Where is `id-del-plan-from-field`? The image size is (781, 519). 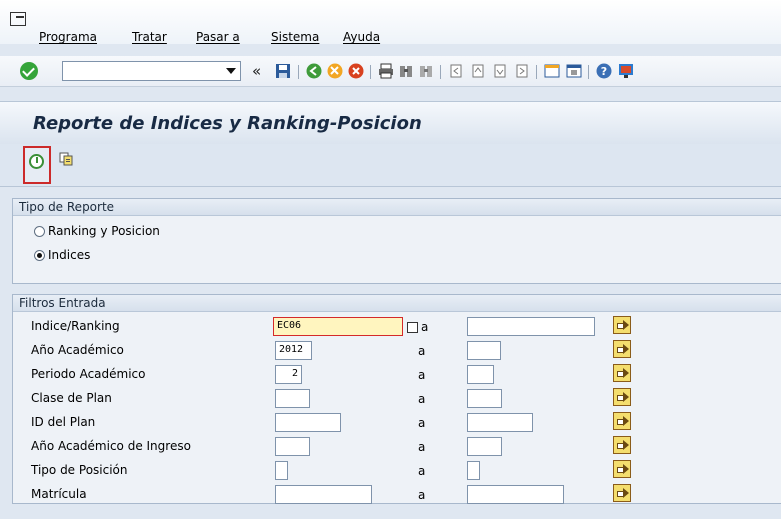
id-del-plan-from-field is located at coordinates (308, 422).